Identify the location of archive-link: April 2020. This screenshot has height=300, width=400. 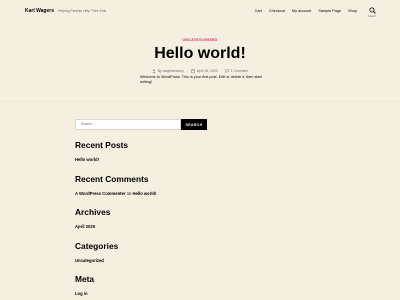
(85, 226).